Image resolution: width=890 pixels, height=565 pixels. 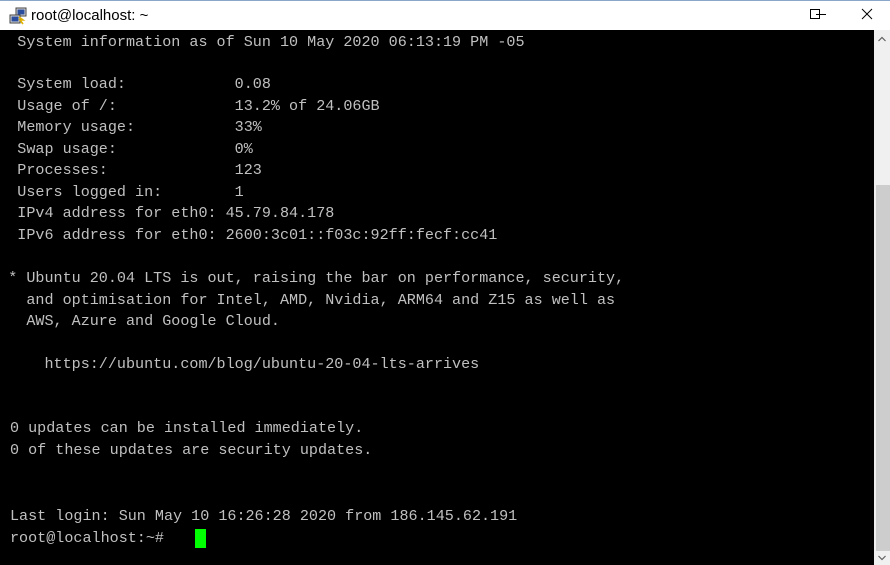 I want to click on putty-icon, so click(x=18, y=16).